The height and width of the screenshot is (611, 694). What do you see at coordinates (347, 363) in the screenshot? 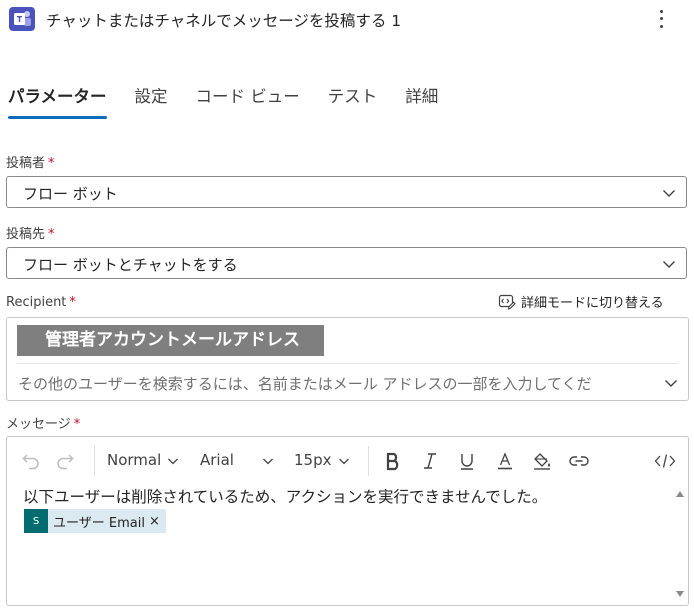
I see `divider` at bounding box center [347, 363].